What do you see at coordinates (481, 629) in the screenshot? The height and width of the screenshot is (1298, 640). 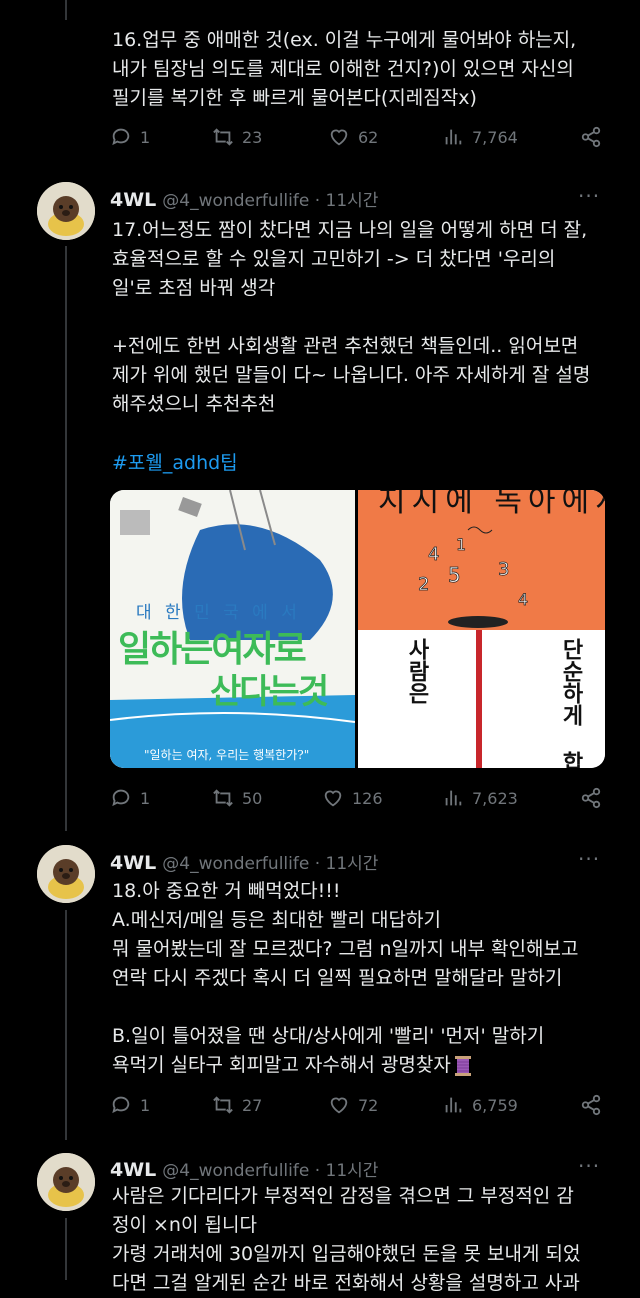 I see `book-cover-2: 지시에 녹아에서 4 1 2 5 3 4 사람은 단순하게 합니` at bounding box center [481, 629].